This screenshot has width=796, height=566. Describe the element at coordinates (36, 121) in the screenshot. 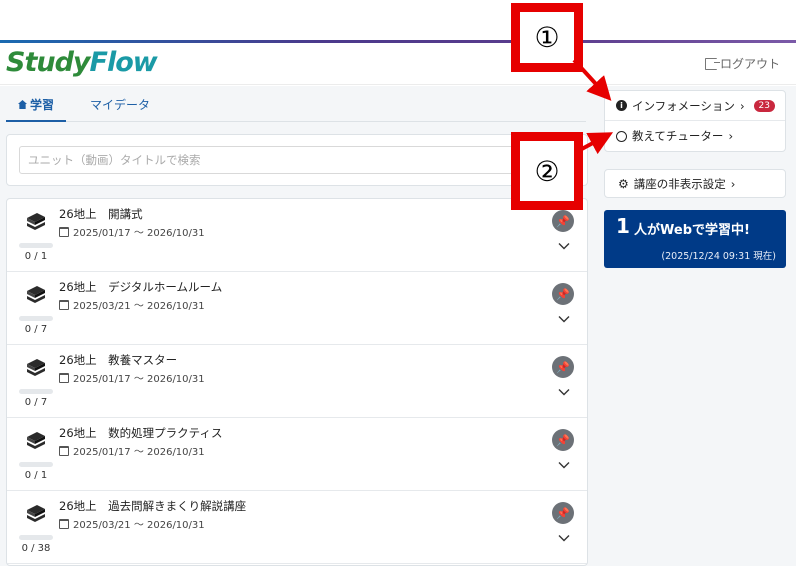

I see `active-tab-indicator` at that location.